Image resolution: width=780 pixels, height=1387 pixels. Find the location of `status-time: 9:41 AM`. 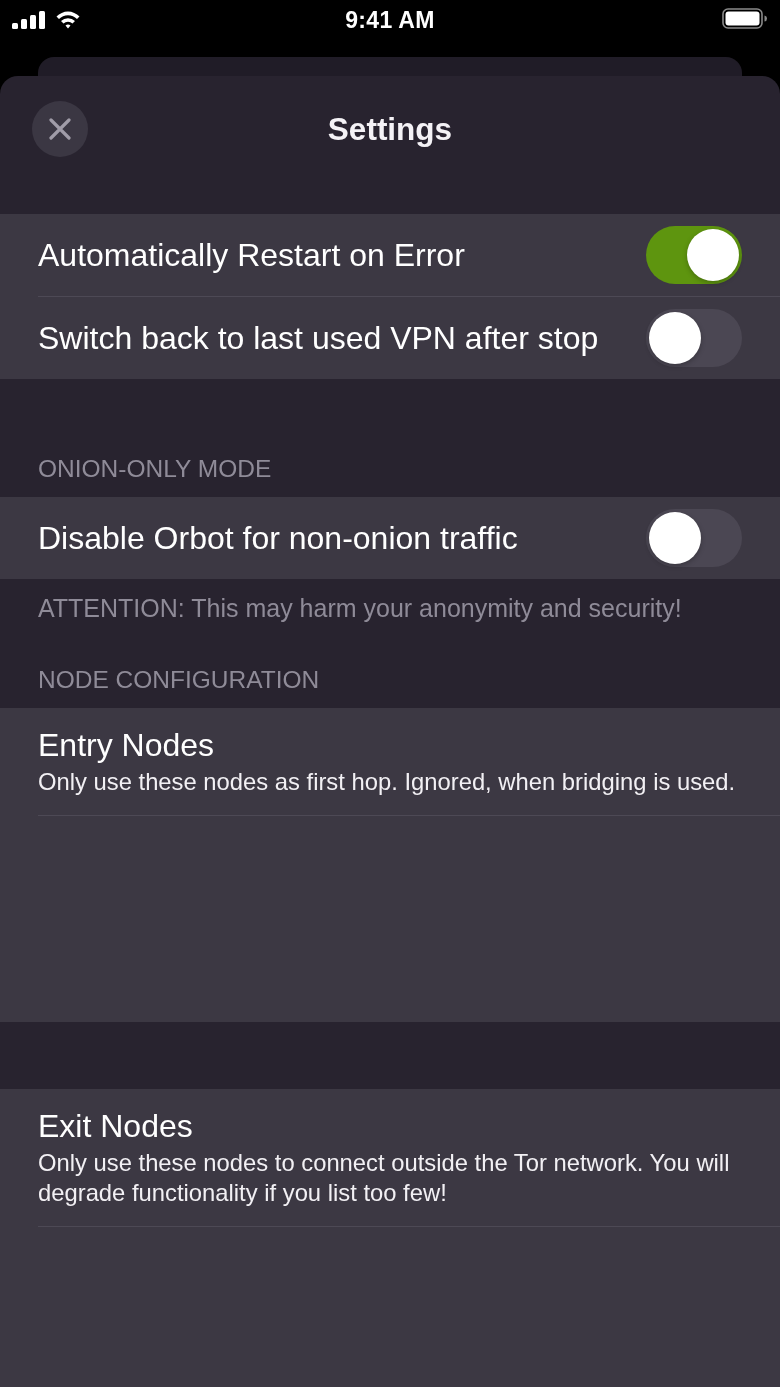

status-time: 9:41 AM is located at coordinates (390, 20).